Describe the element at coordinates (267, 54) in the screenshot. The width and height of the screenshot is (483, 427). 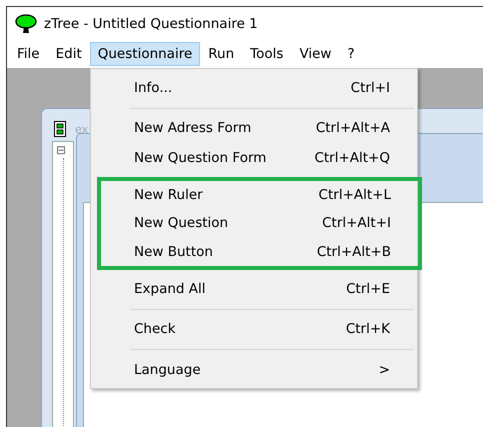
I see `menu-item: Tools` at that location.